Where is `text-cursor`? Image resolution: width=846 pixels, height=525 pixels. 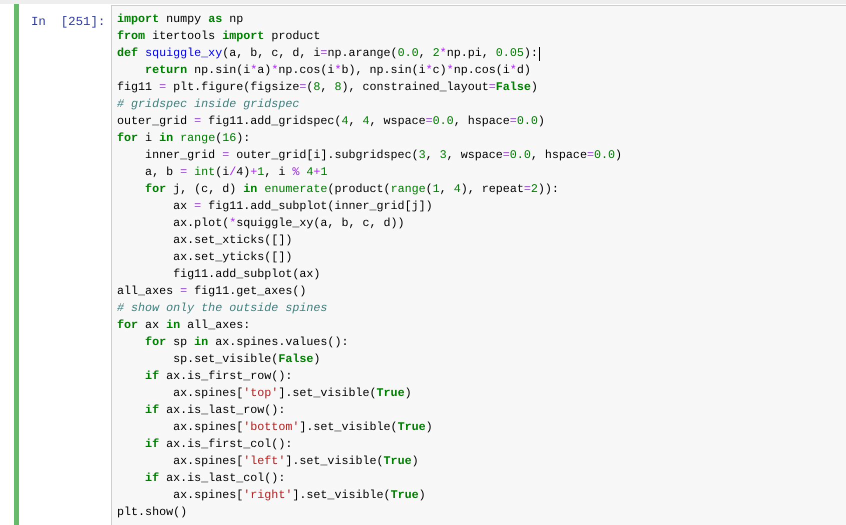
text-cursor is located at coordinates (539, 53).